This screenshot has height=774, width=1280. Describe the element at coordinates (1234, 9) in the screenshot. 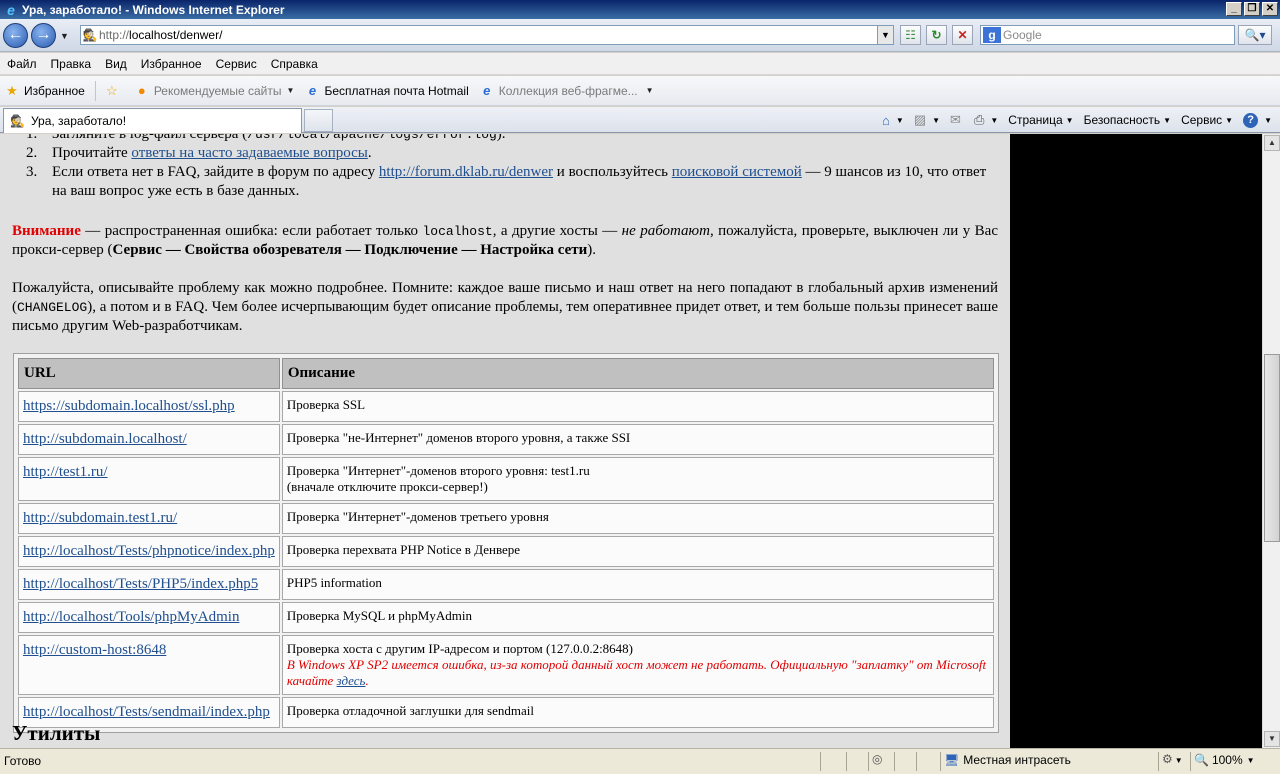

I see `minimize-button: _` at that location.